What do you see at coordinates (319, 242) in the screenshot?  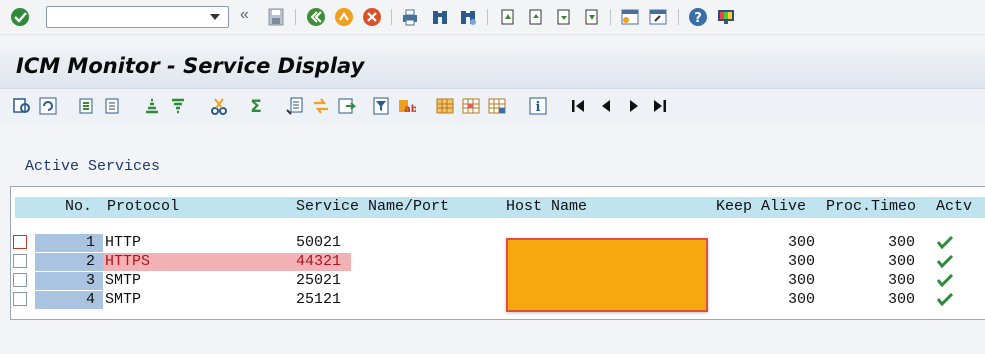 I see `row-service-port: 50021` at bounding box center [319, 242].